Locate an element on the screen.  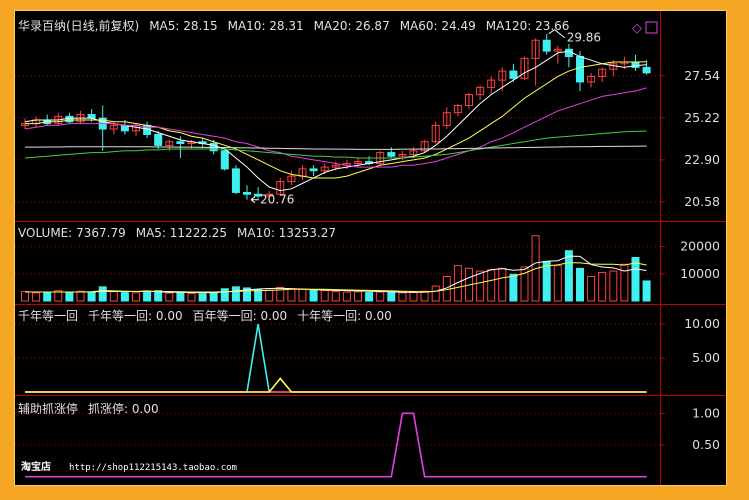
diamond-icon: ◇ is located at coordinates (637, 28).